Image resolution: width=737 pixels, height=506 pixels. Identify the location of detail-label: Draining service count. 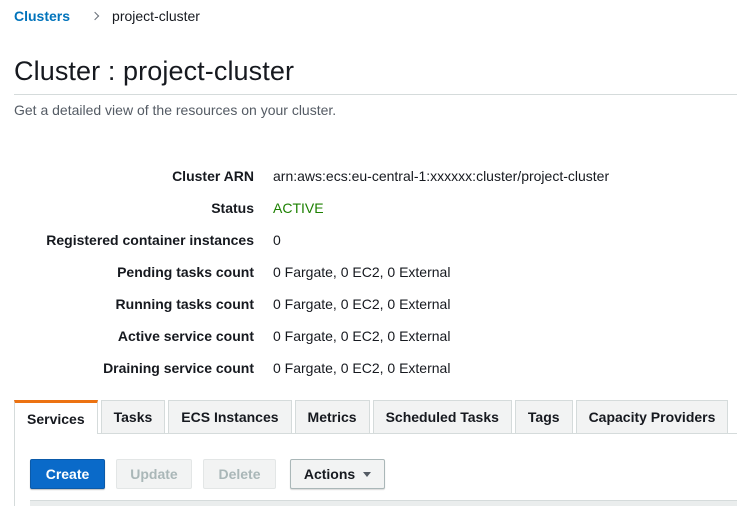
(178, 368).